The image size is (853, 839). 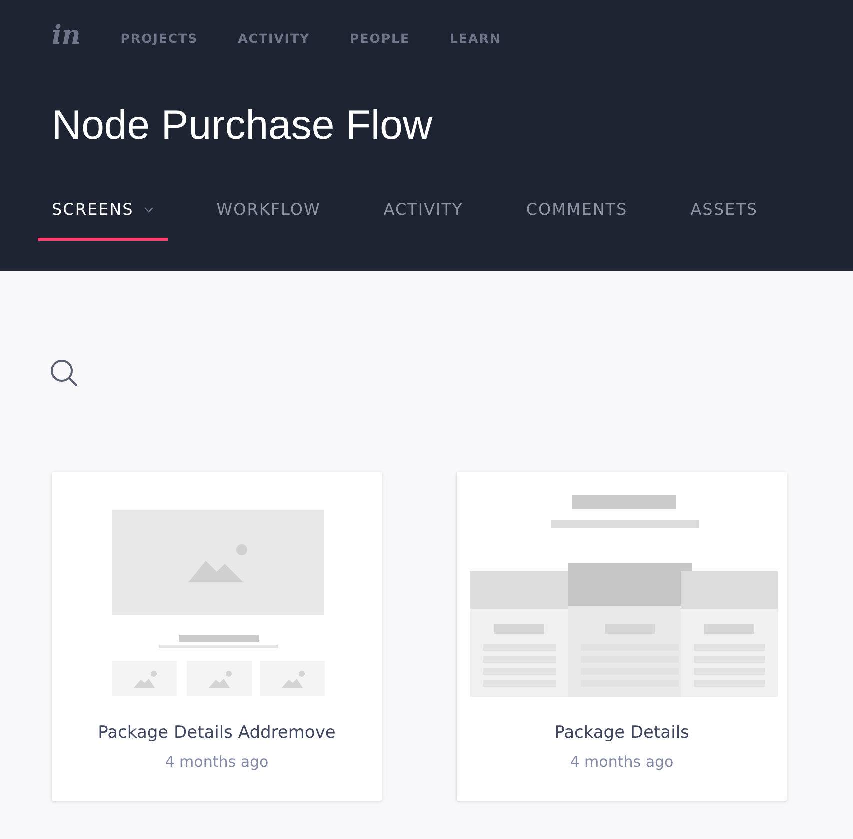 I want to click on nav-link: PROJECTS, so click(x=159, y=39).